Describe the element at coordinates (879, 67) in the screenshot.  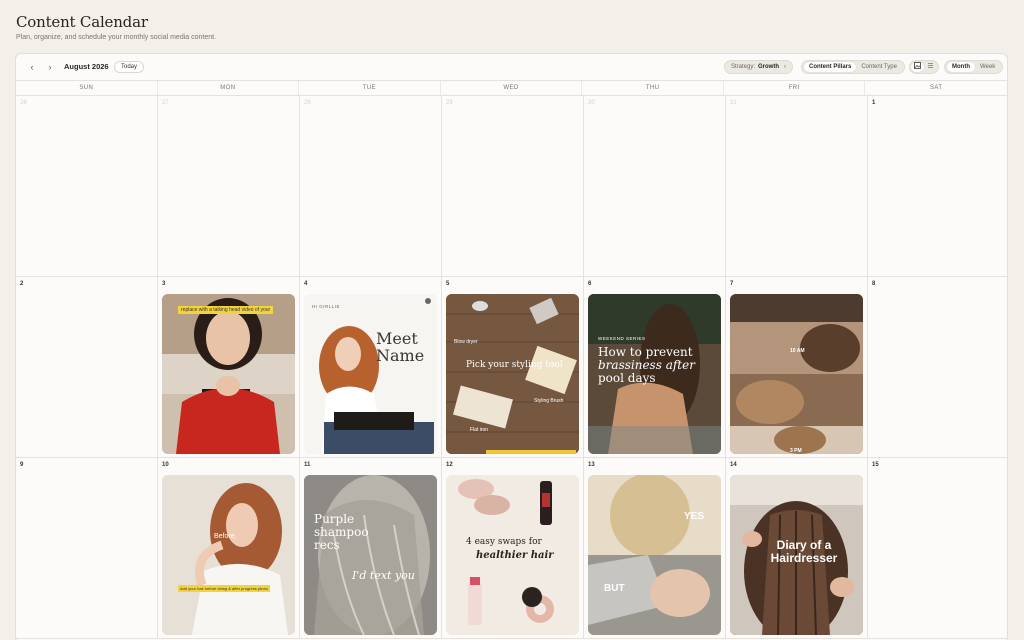
I see `filter-content-type: Content Type` at that location.